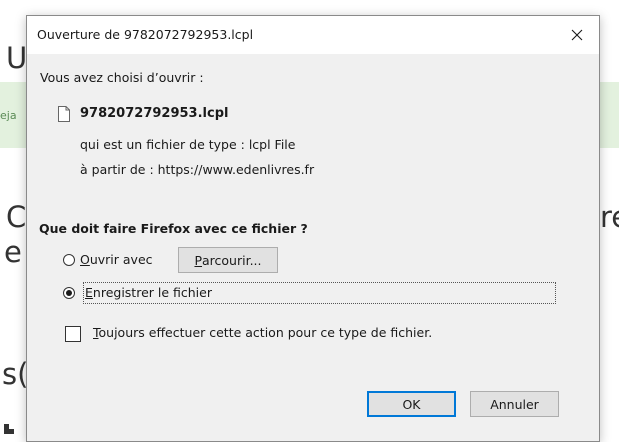 The width and height of the screenshot is (619, 442). I want to click on background-text-fragment: C, so click(16, 217).